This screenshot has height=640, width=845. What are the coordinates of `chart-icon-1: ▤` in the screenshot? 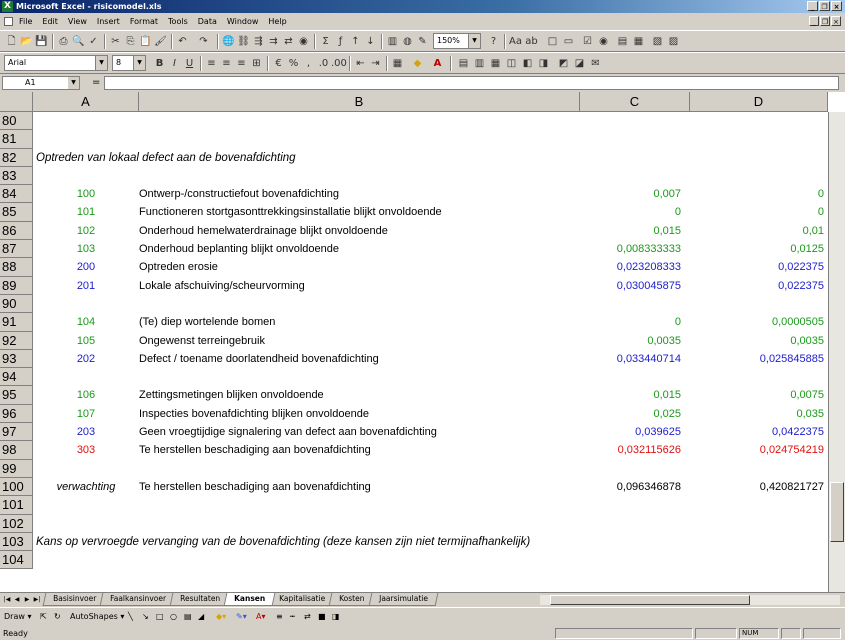 It's located at (463, 63).